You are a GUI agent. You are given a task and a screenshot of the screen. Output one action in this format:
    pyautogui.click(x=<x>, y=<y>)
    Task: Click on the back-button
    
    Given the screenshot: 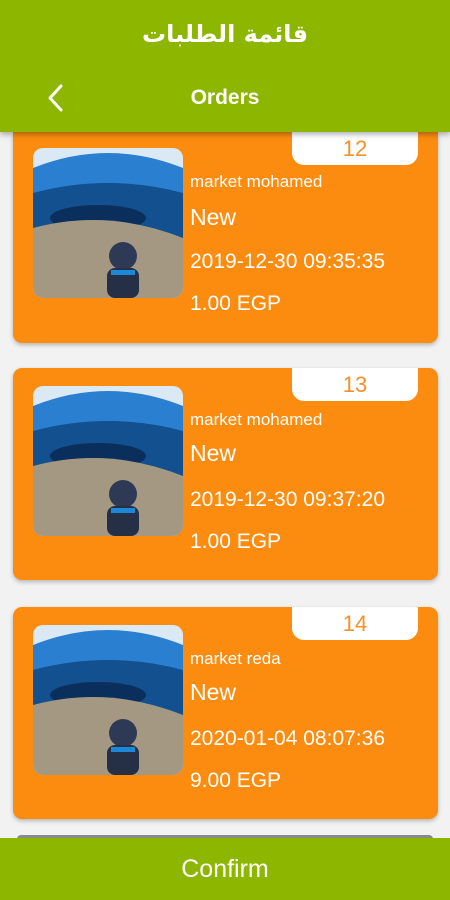 What is the action you would take?
    pyautogui.click(x=56, y=98)
    